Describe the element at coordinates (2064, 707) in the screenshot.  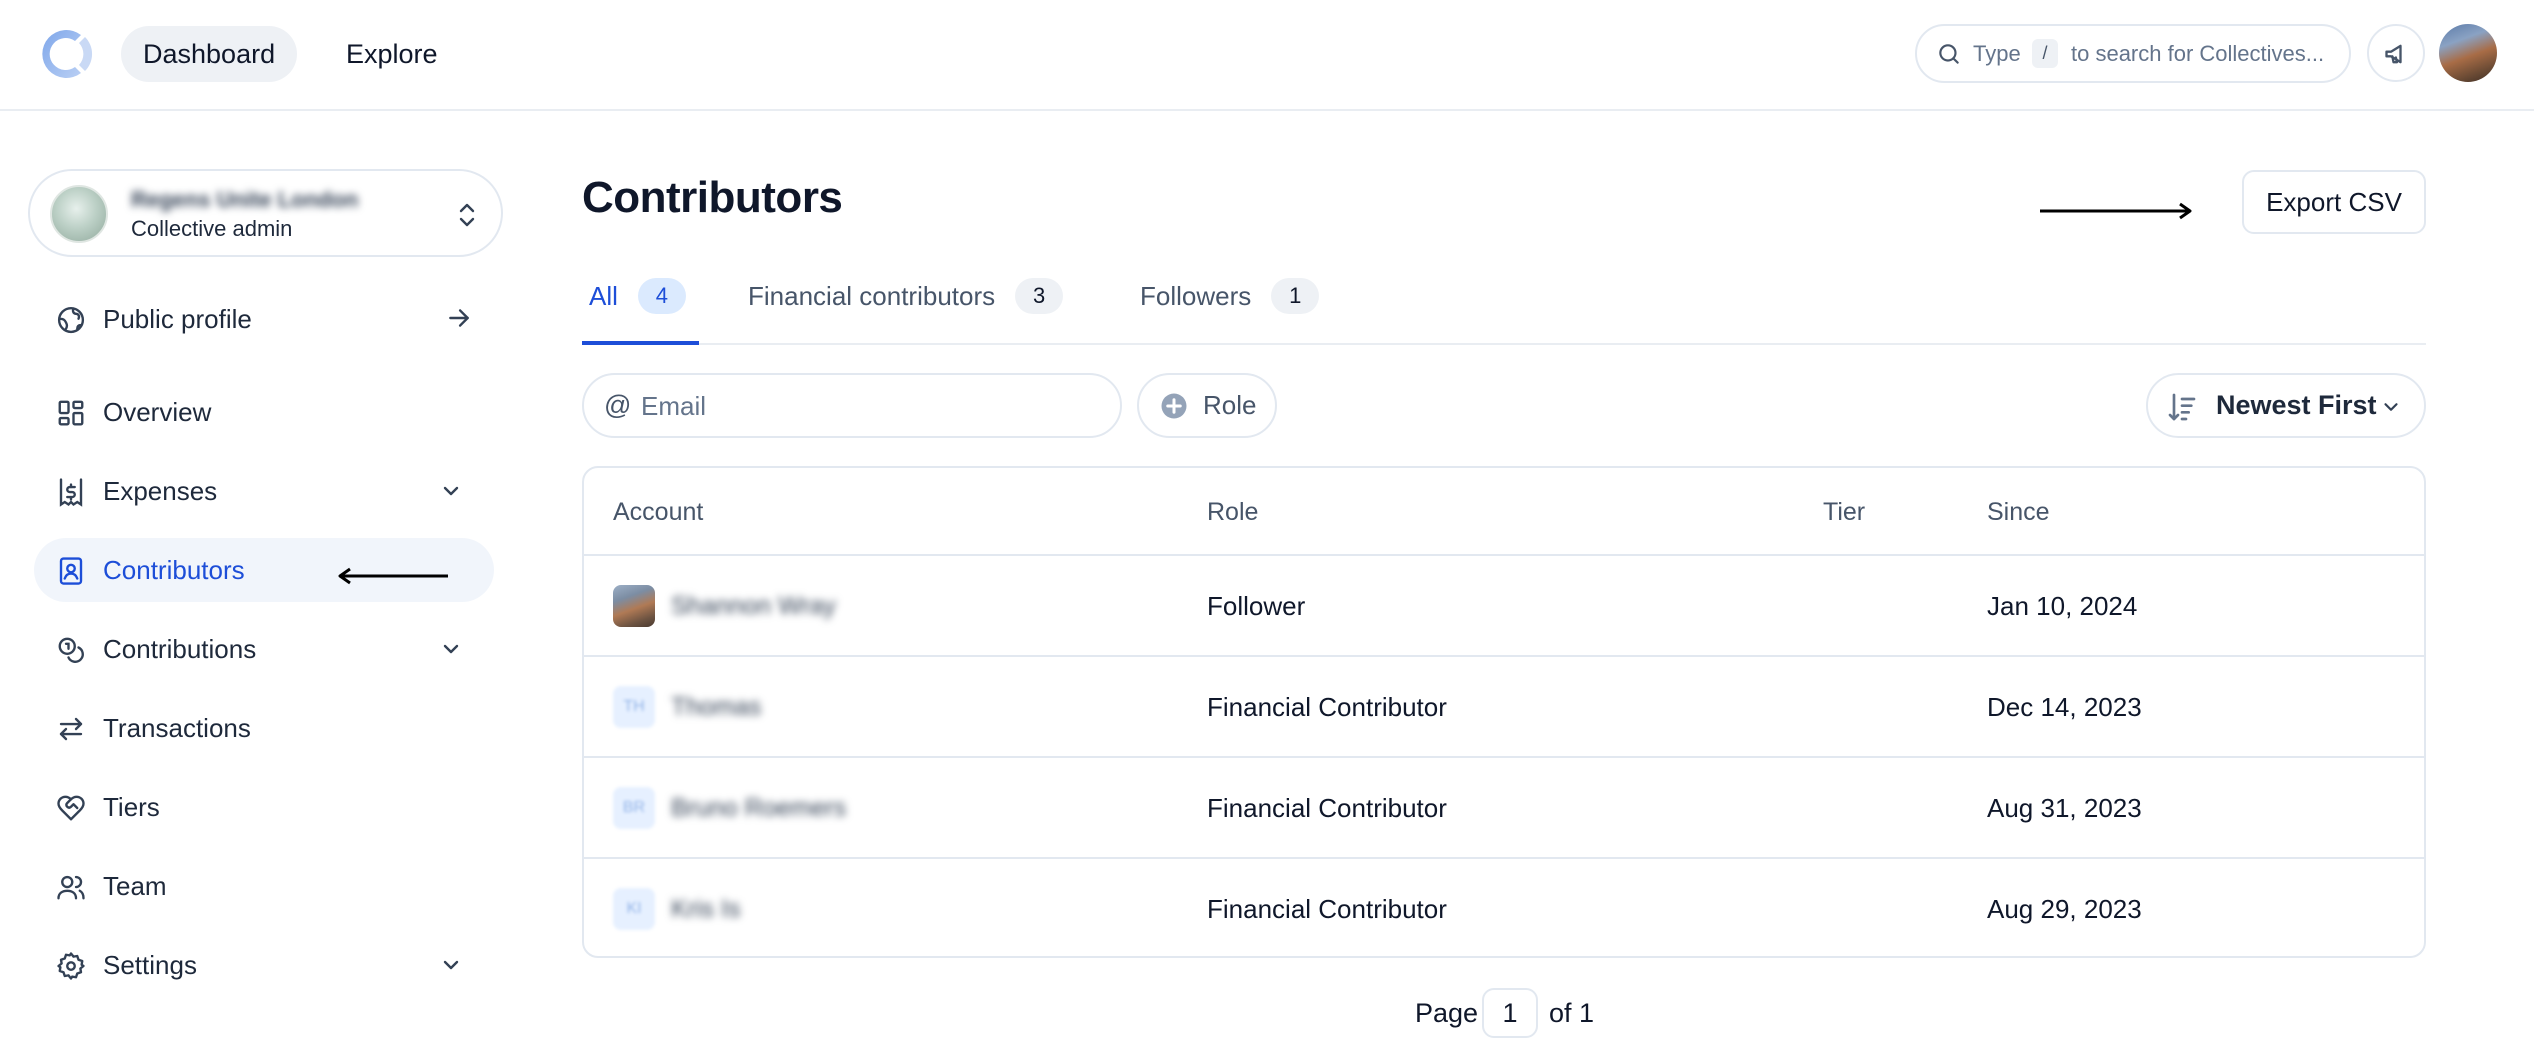
I see `since-cell: Dec 14, 2023` at that location.